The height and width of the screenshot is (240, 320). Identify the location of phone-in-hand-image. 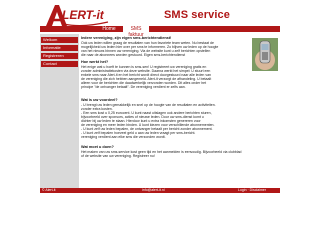
(265, 54).